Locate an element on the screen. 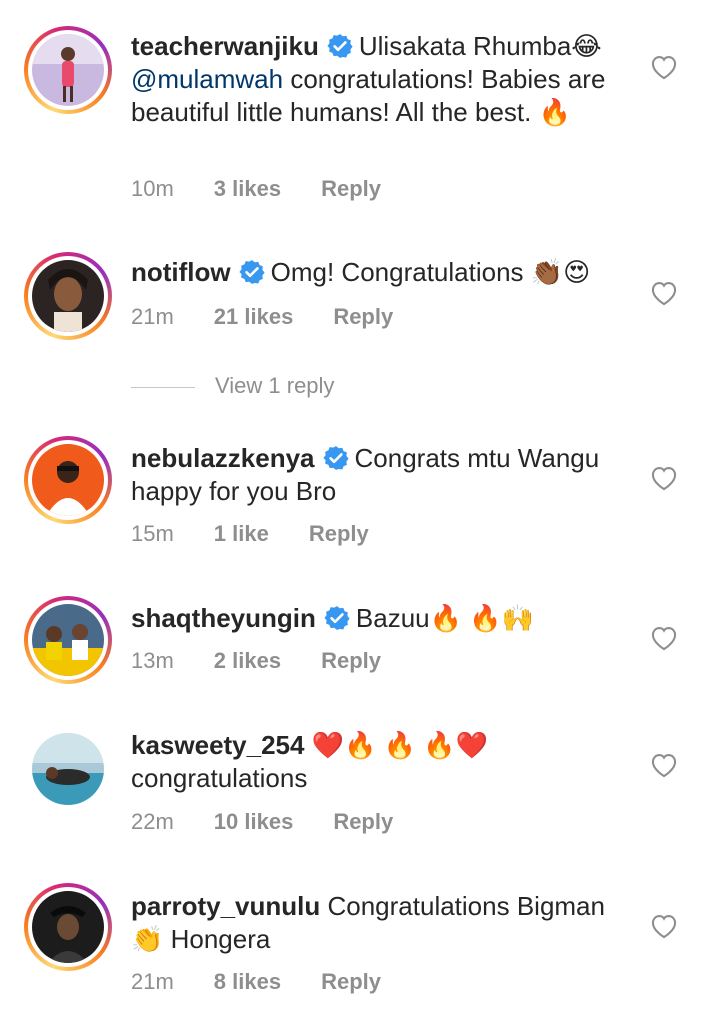  username: nebulazzkenya is located at coordinates (223, 458).